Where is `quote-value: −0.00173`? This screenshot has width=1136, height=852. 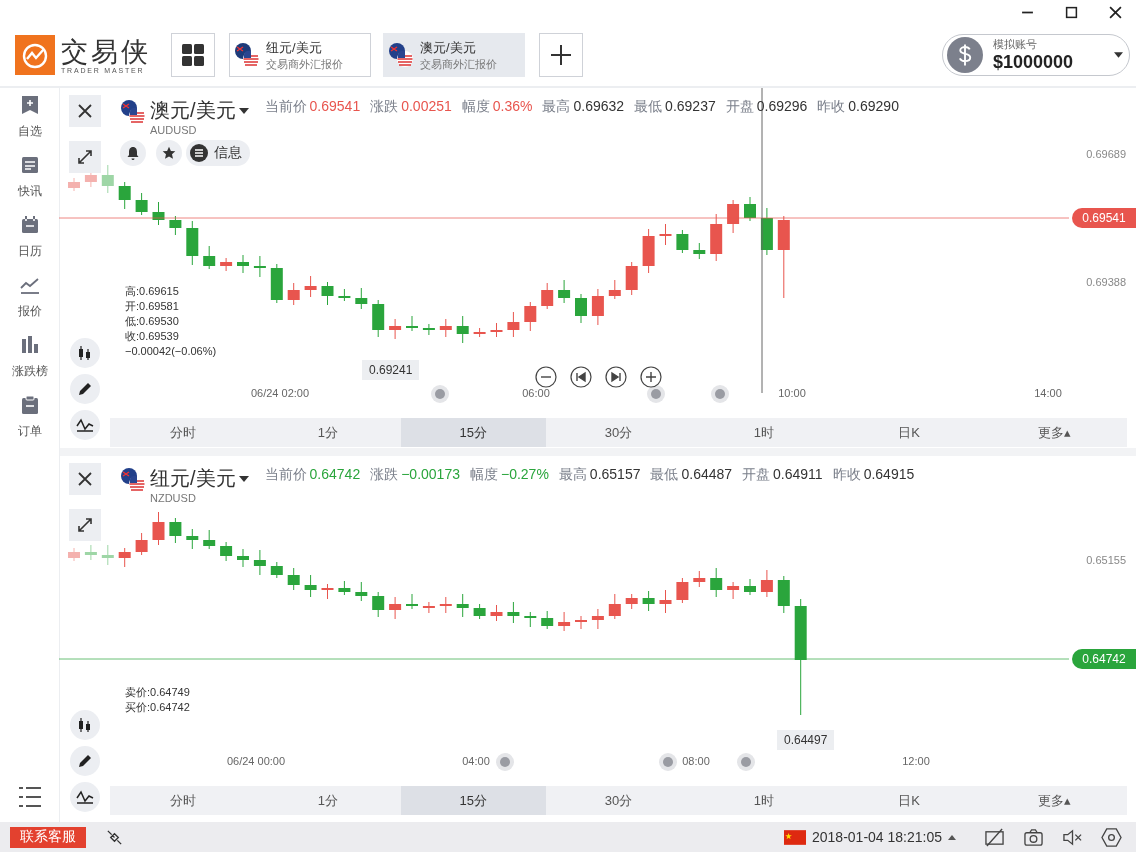
quote-value: −0.00173 is located at coordinates (430, 474).